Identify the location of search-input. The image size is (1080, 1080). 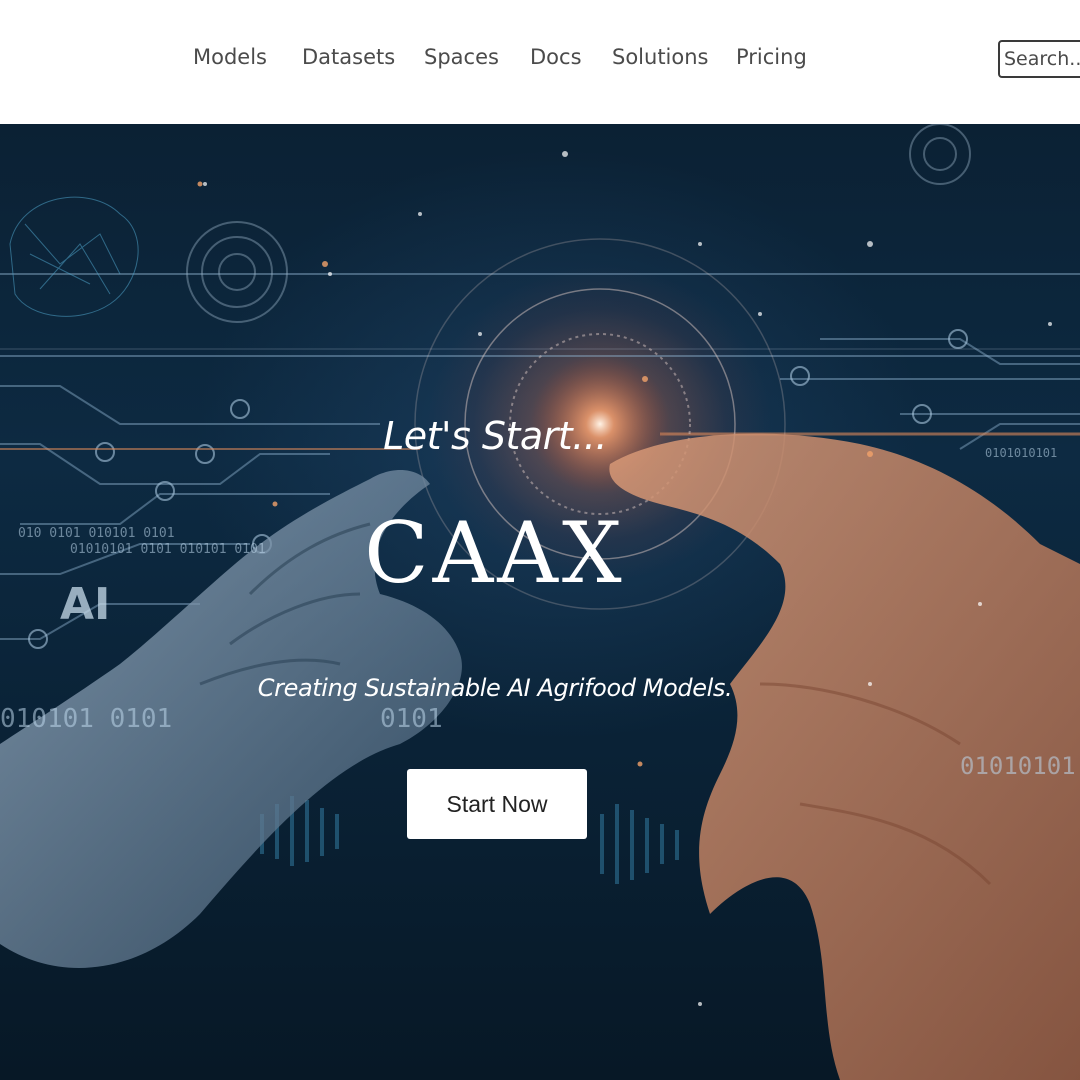
(1039, 59).